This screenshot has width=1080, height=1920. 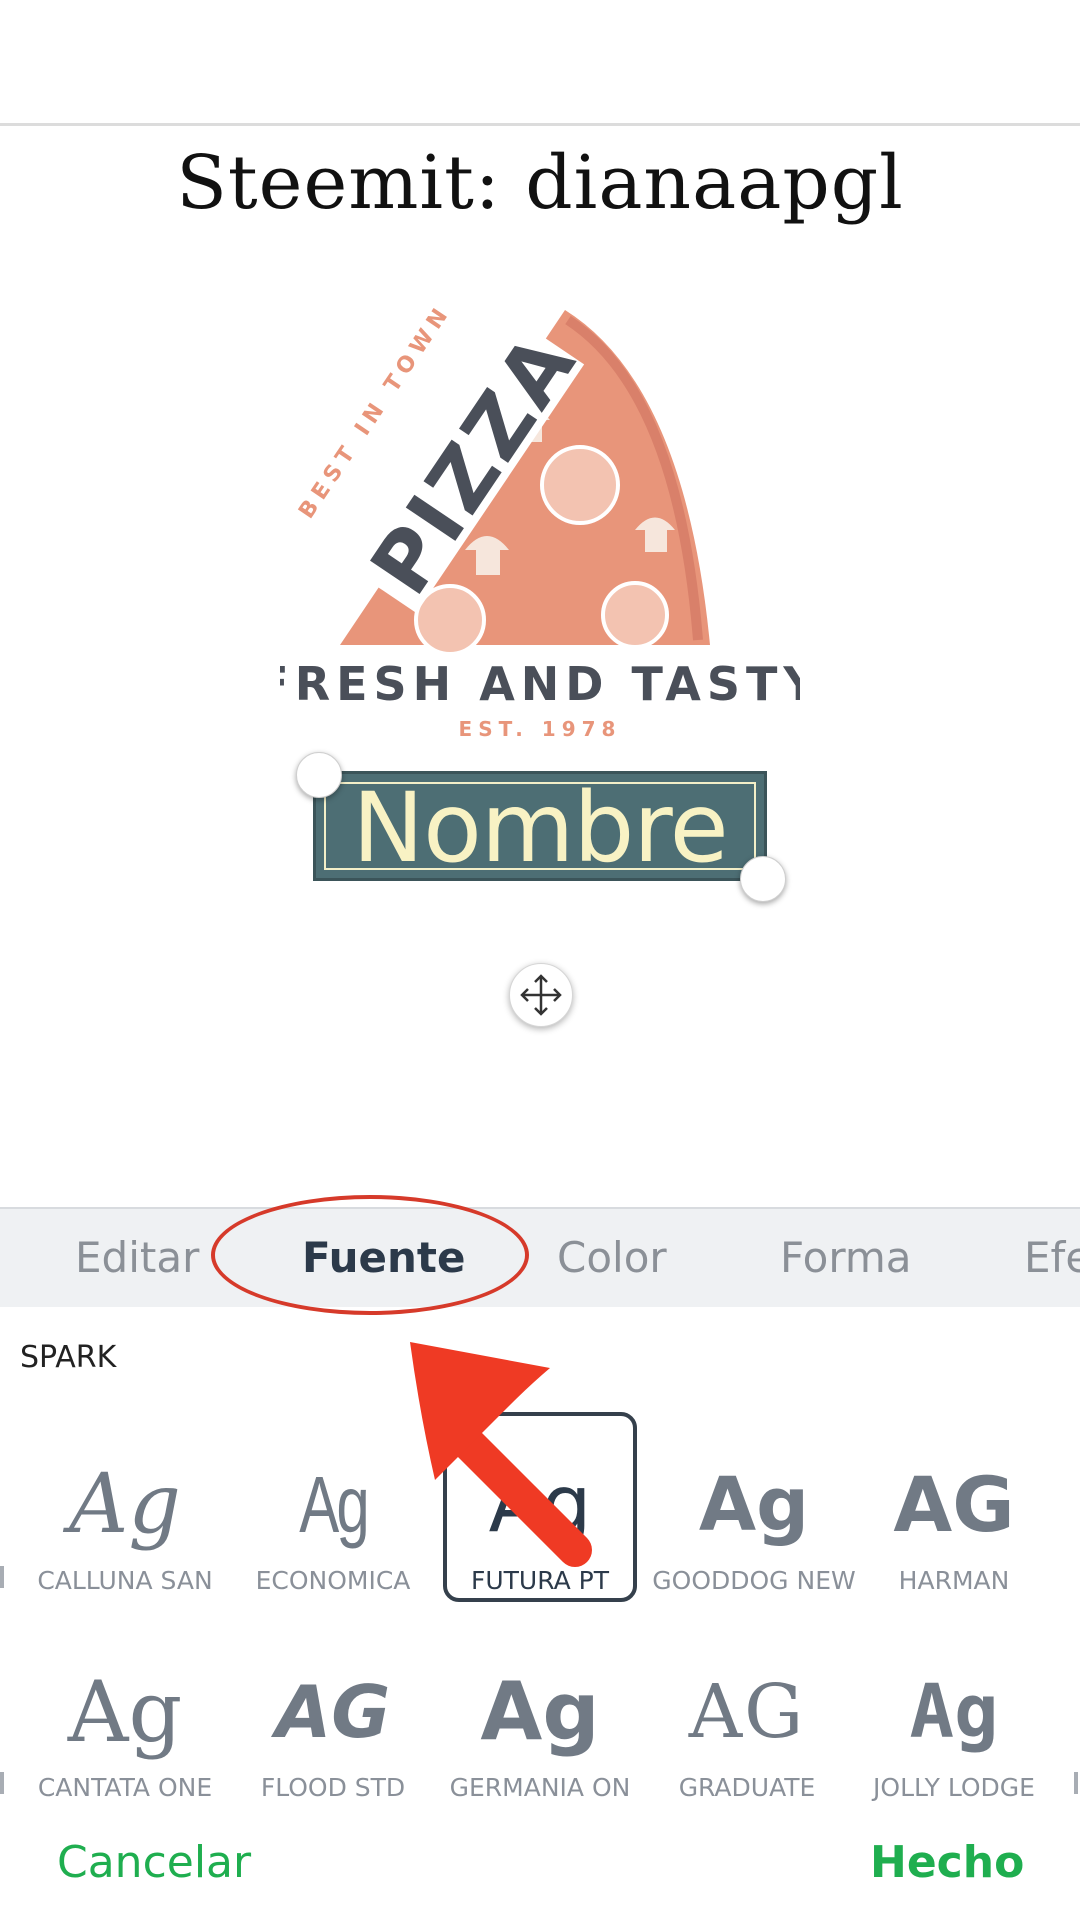 I want to click on selected-text-content: Nombre, so click(x=540, y=828).